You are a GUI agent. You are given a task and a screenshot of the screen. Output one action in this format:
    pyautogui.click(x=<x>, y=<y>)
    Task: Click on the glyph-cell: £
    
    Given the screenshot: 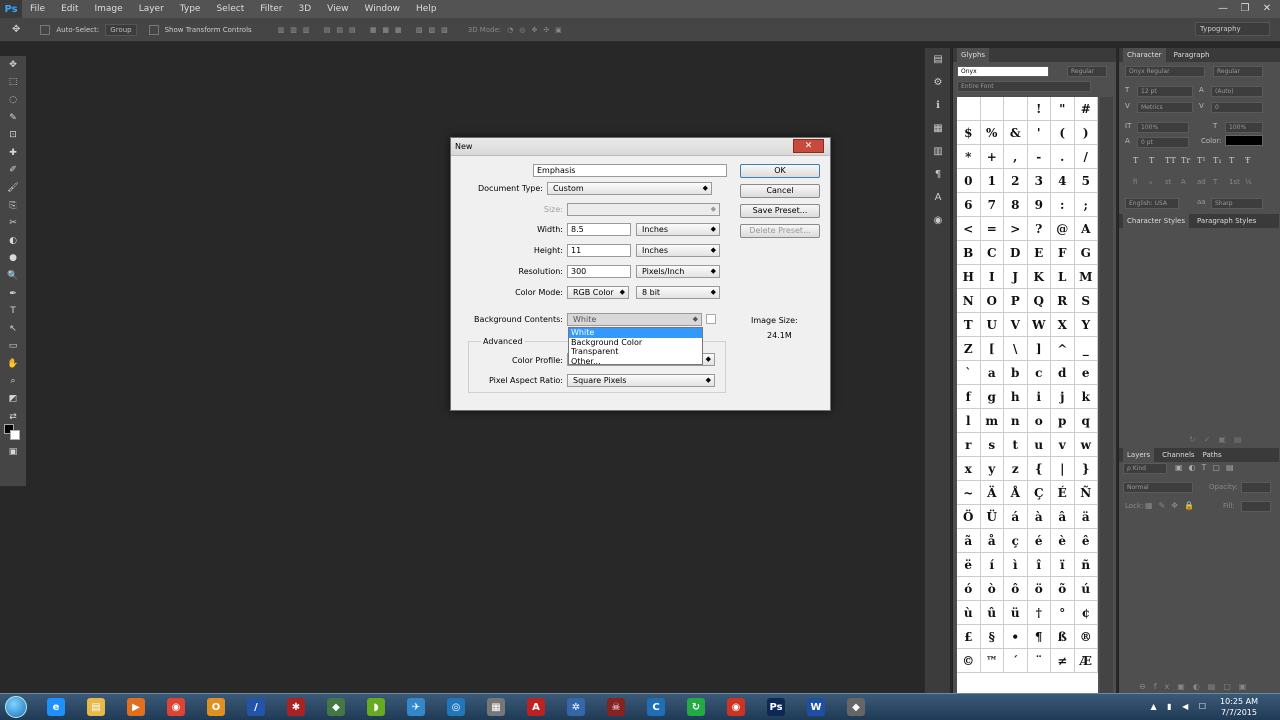 What is the action you would take?
    pyautogui.click(x=969, y=637)
    